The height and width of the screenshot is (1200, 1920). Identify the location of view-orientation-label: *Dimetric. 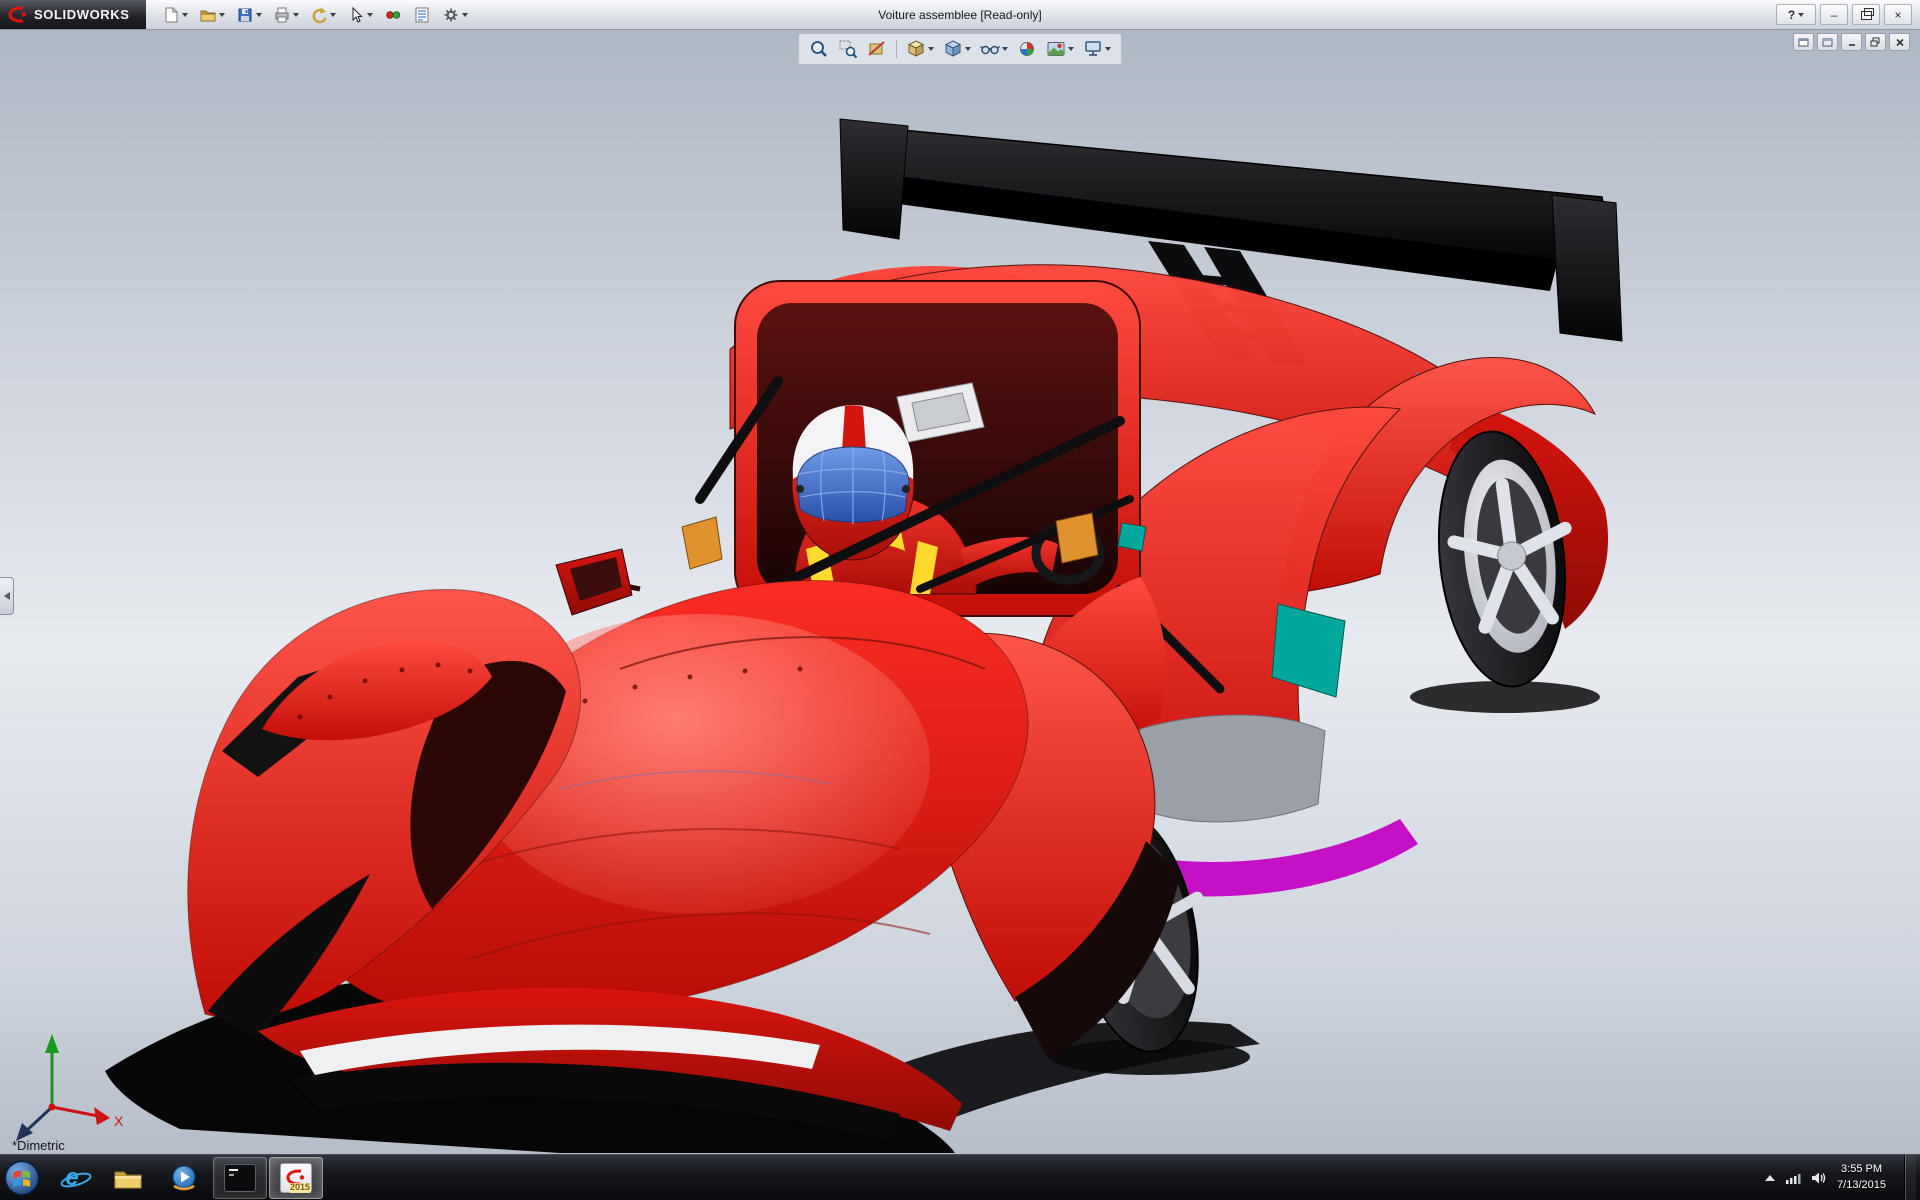
(38, 1145).